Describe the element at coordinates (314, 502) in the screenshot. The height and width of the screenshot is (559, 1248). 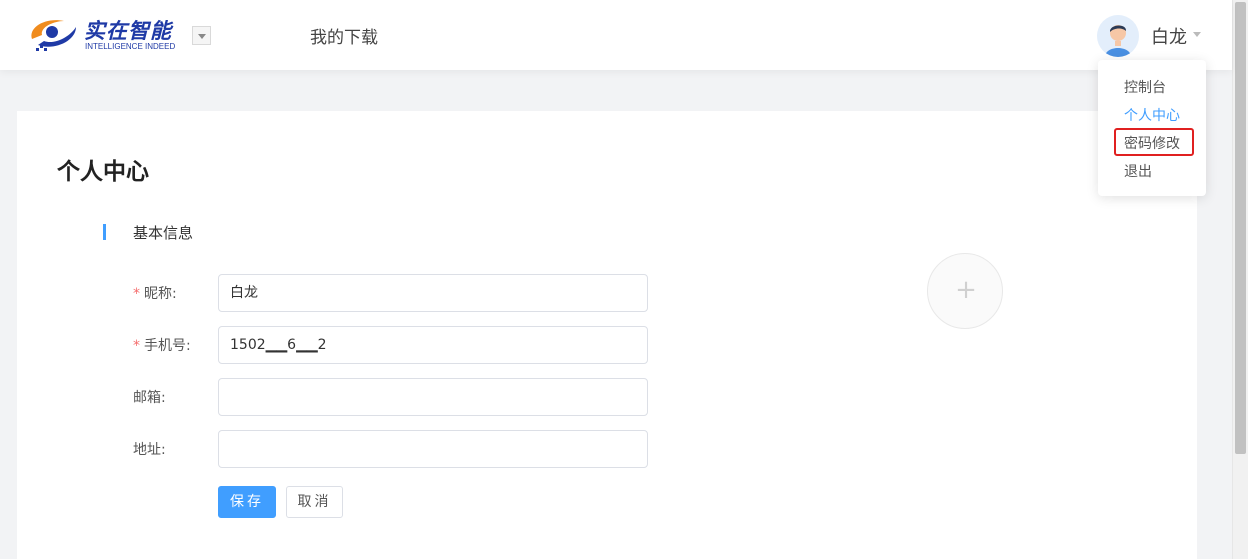
I see `cancel-button: 取消` at that location.